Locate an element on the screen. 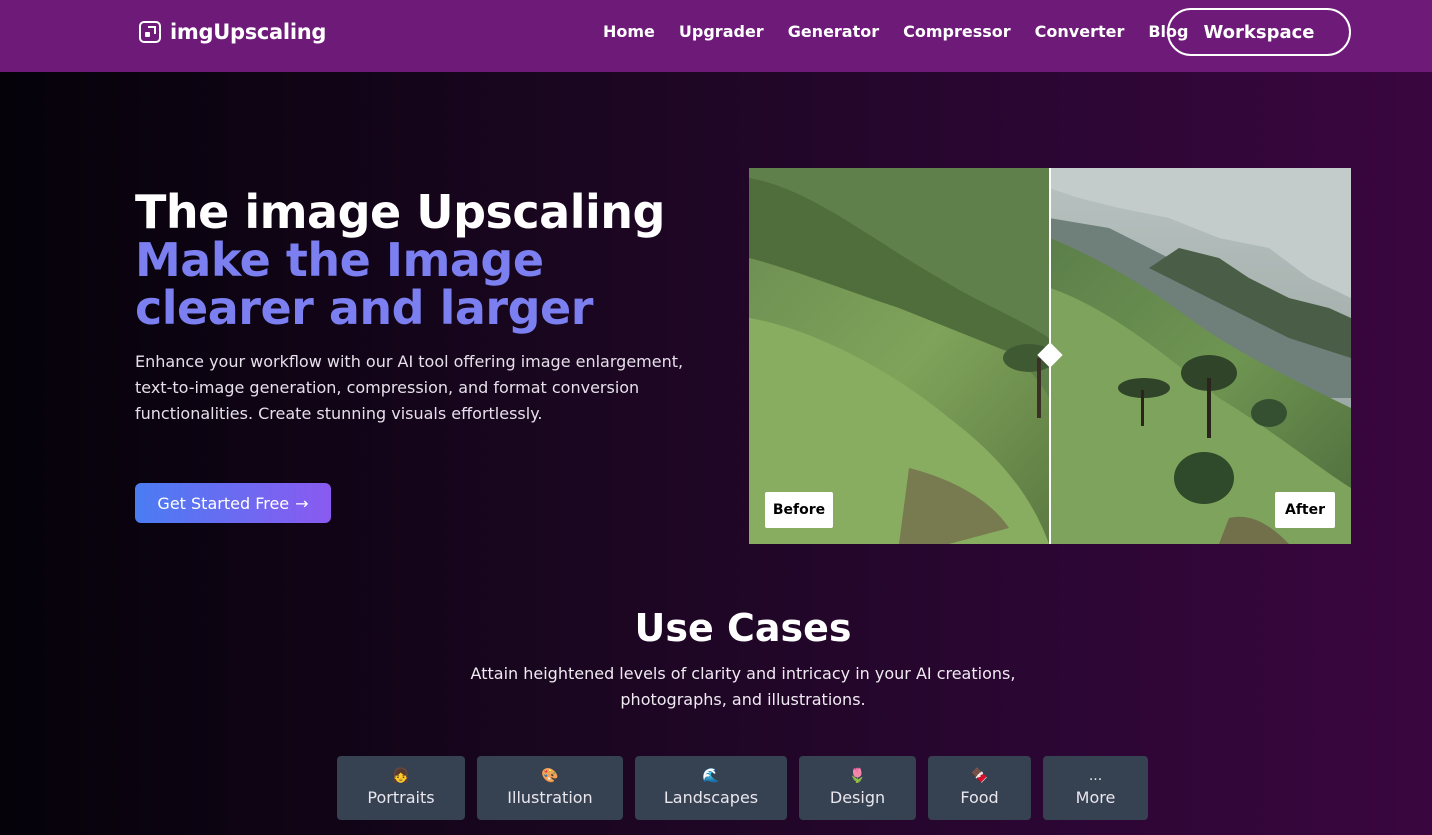 This screenshot has height=835, width=1432. hero-title: The image Upscaling is located at coordinates (400, 212).